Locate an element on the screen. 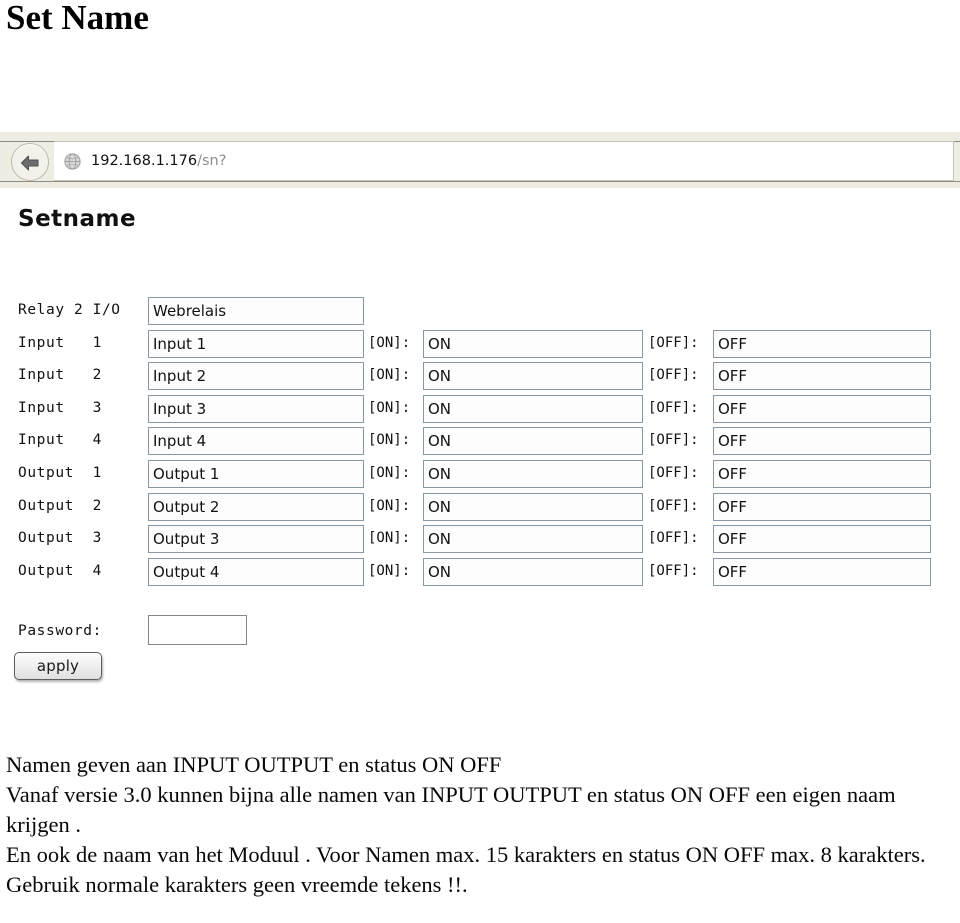 The width and height of the screenshot is (960, 923). url-path: /sn? is located at coordinates (212, 161).